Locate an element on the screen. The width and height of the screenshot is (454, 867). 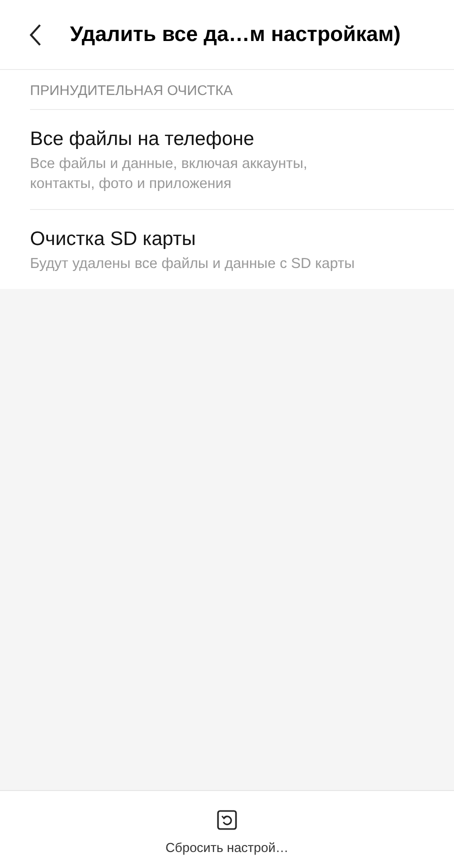
section-header: ПРИНУДИТЕЛЬНАЯ ОЧИСТКА is located at coordinates (242, 90).